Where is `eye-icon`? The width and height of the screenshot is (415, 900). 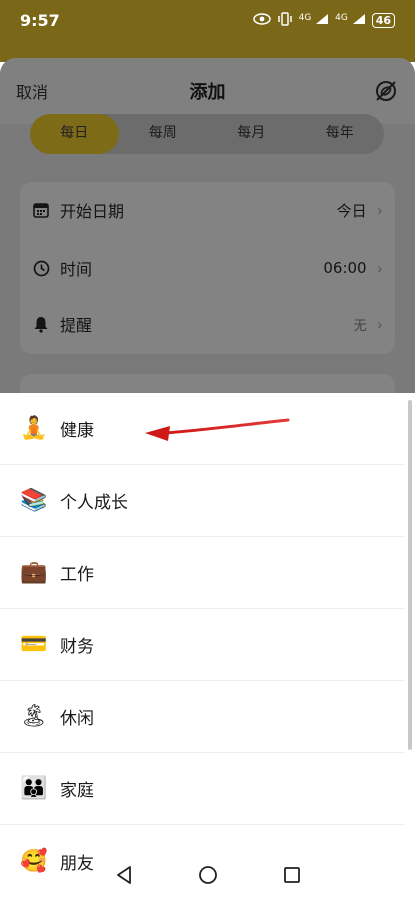
eye-icon is located at coordinates (261, 20).